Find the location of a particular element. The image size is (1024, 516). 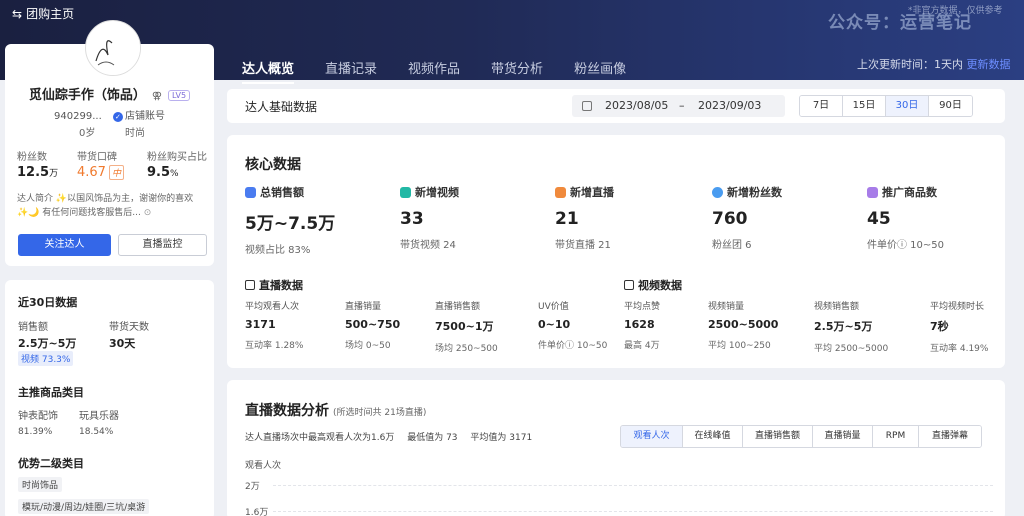

fan-buy-value: 9.5% is located at coordinates (163, 172).